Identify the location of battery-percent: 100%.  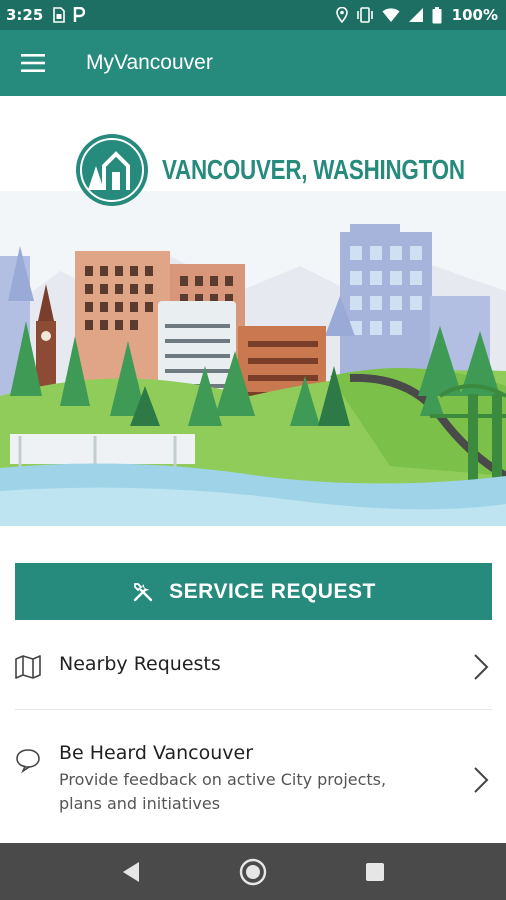
(474, 15).